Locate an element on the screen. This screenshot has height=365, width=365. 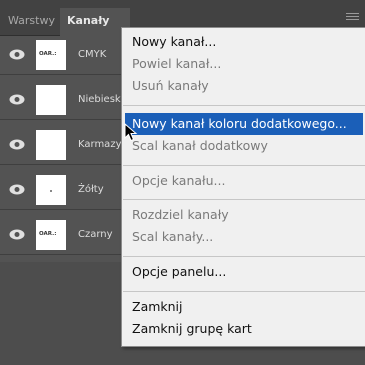
channel-label: CMYK is located at coordinates (92, 54).